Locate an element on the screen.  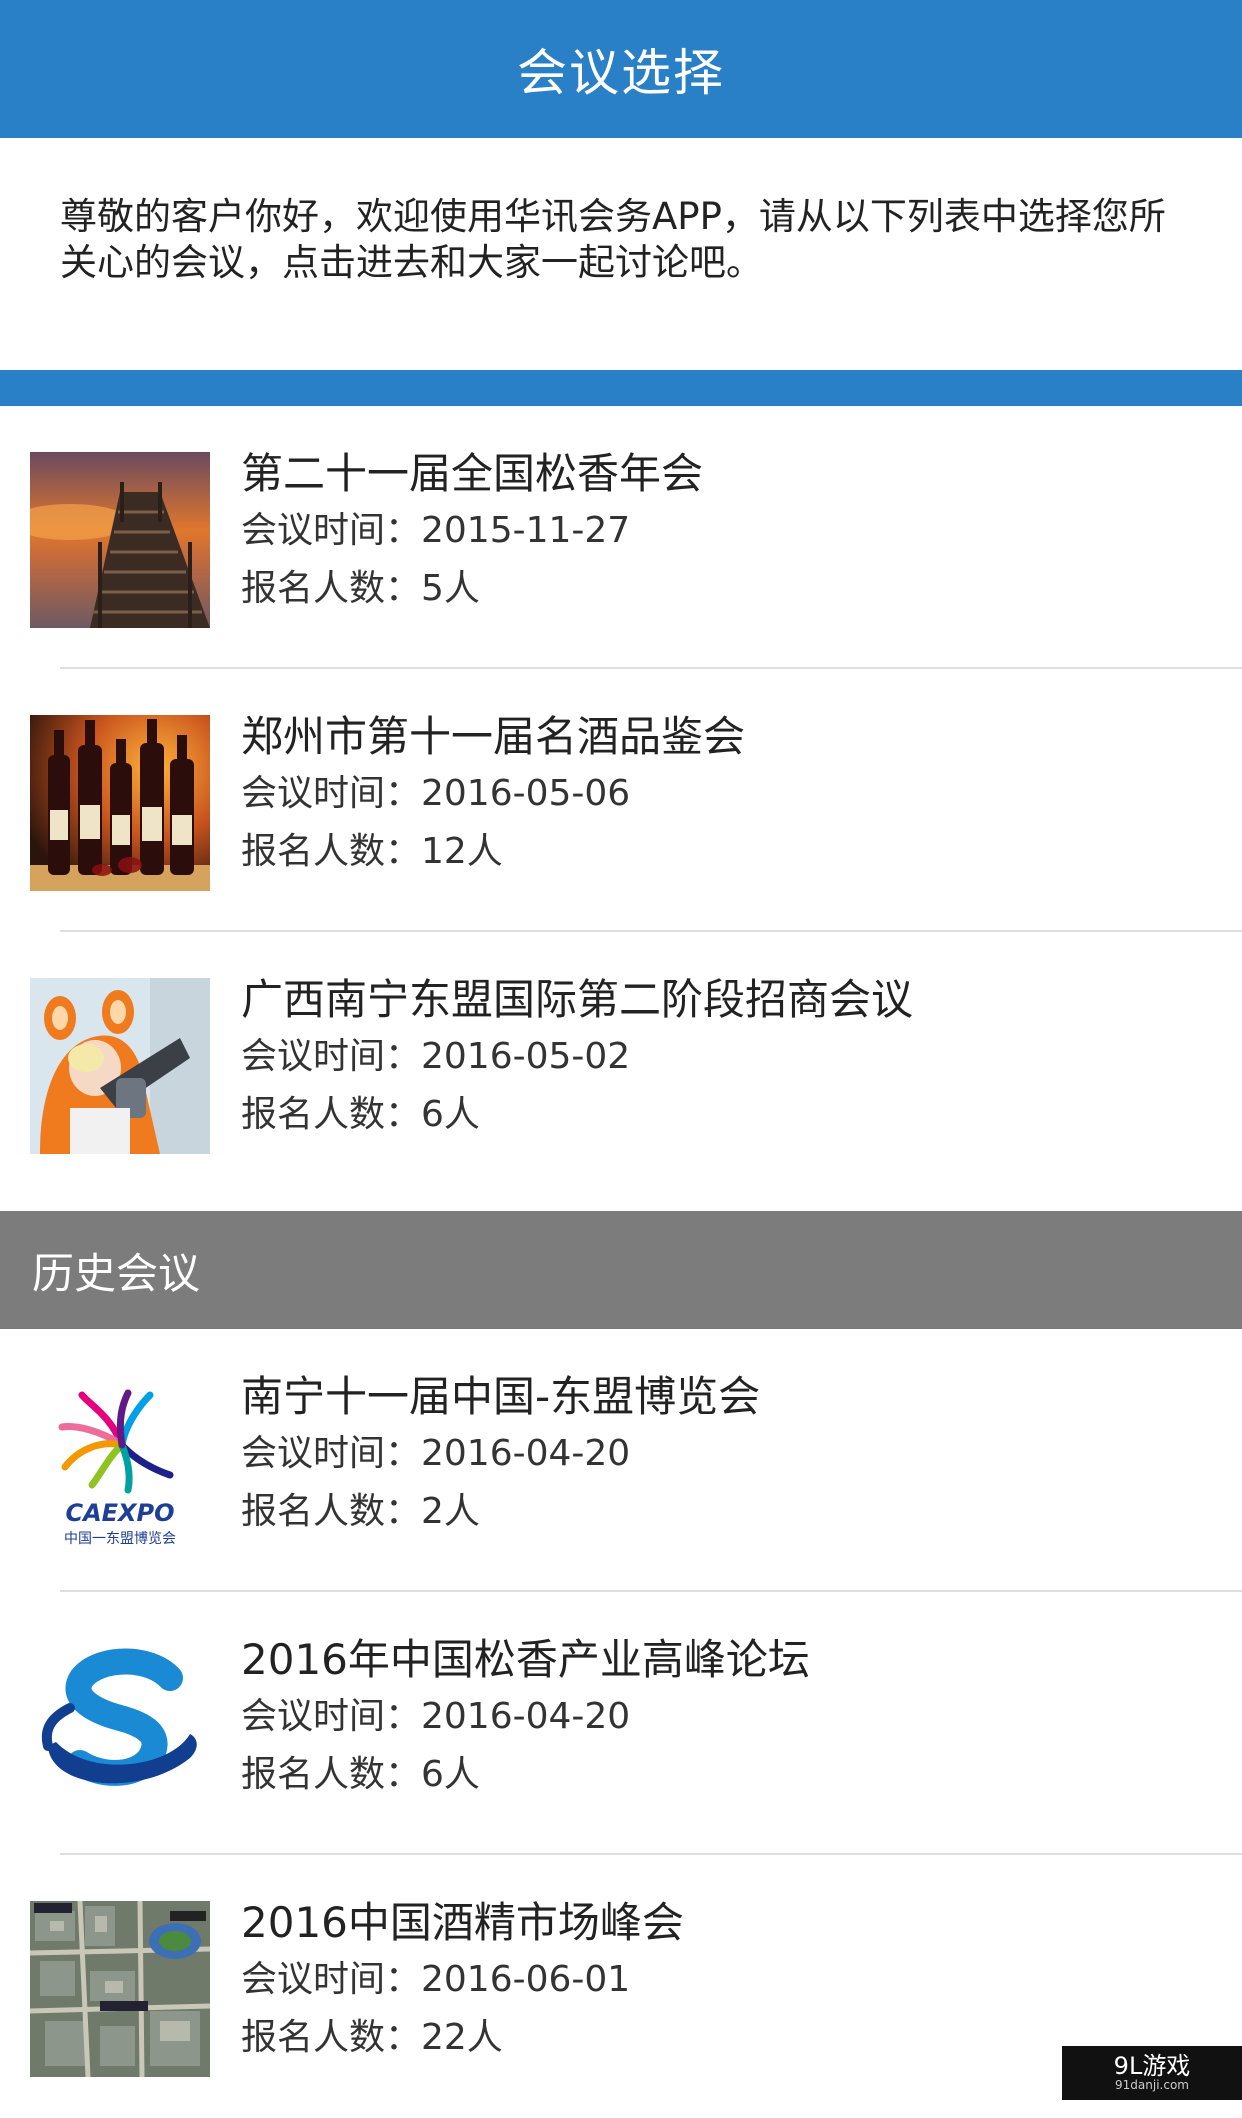
meeting-list-item: 郑州市第十一届名酒品鉴会 会议时间：2016-05-06 报名人数：12人 is located at coordinates (621, 800).